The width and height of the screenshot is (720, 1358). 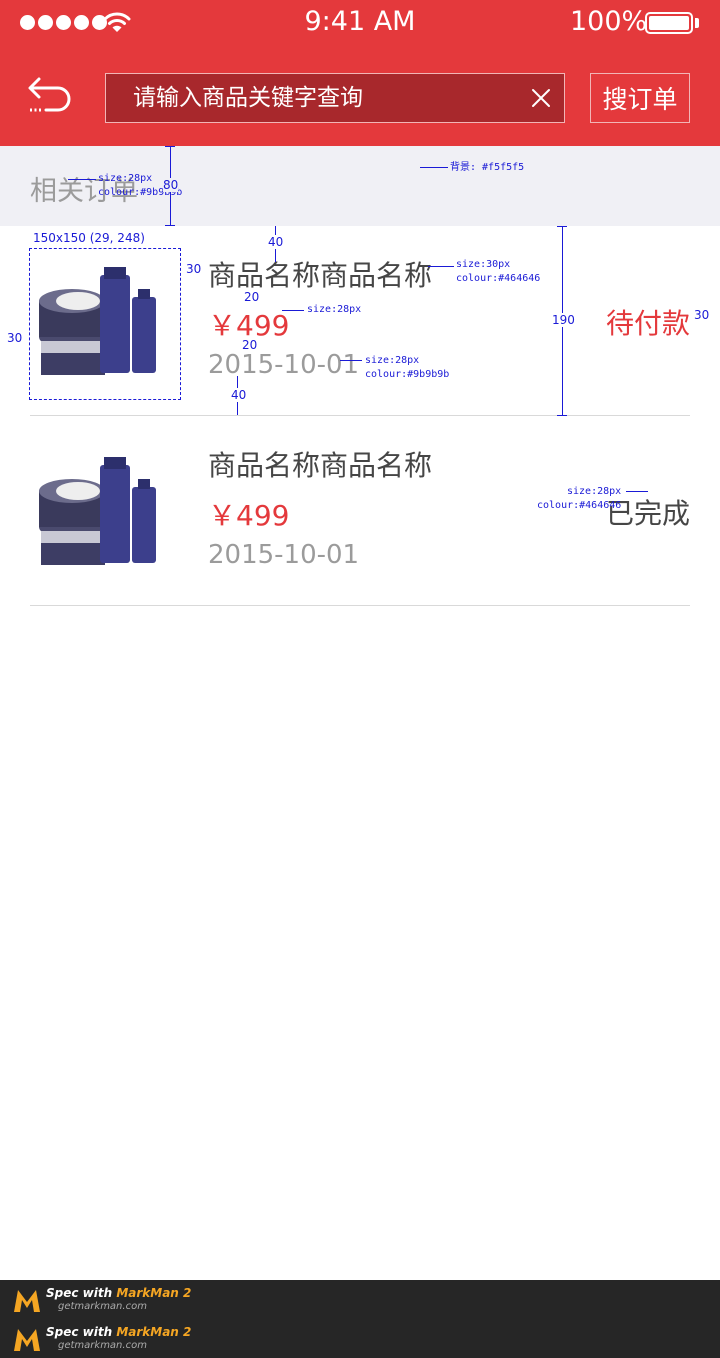 I want to click on battery-icon, so click(x=669, y=23).